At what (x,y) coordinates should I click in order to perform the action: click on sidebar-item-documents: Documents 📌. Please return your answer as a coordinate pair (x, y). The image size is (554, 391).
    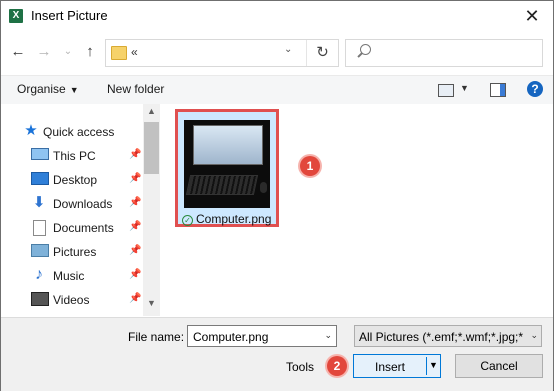
    Looking at the image, I should click on (72, 228).